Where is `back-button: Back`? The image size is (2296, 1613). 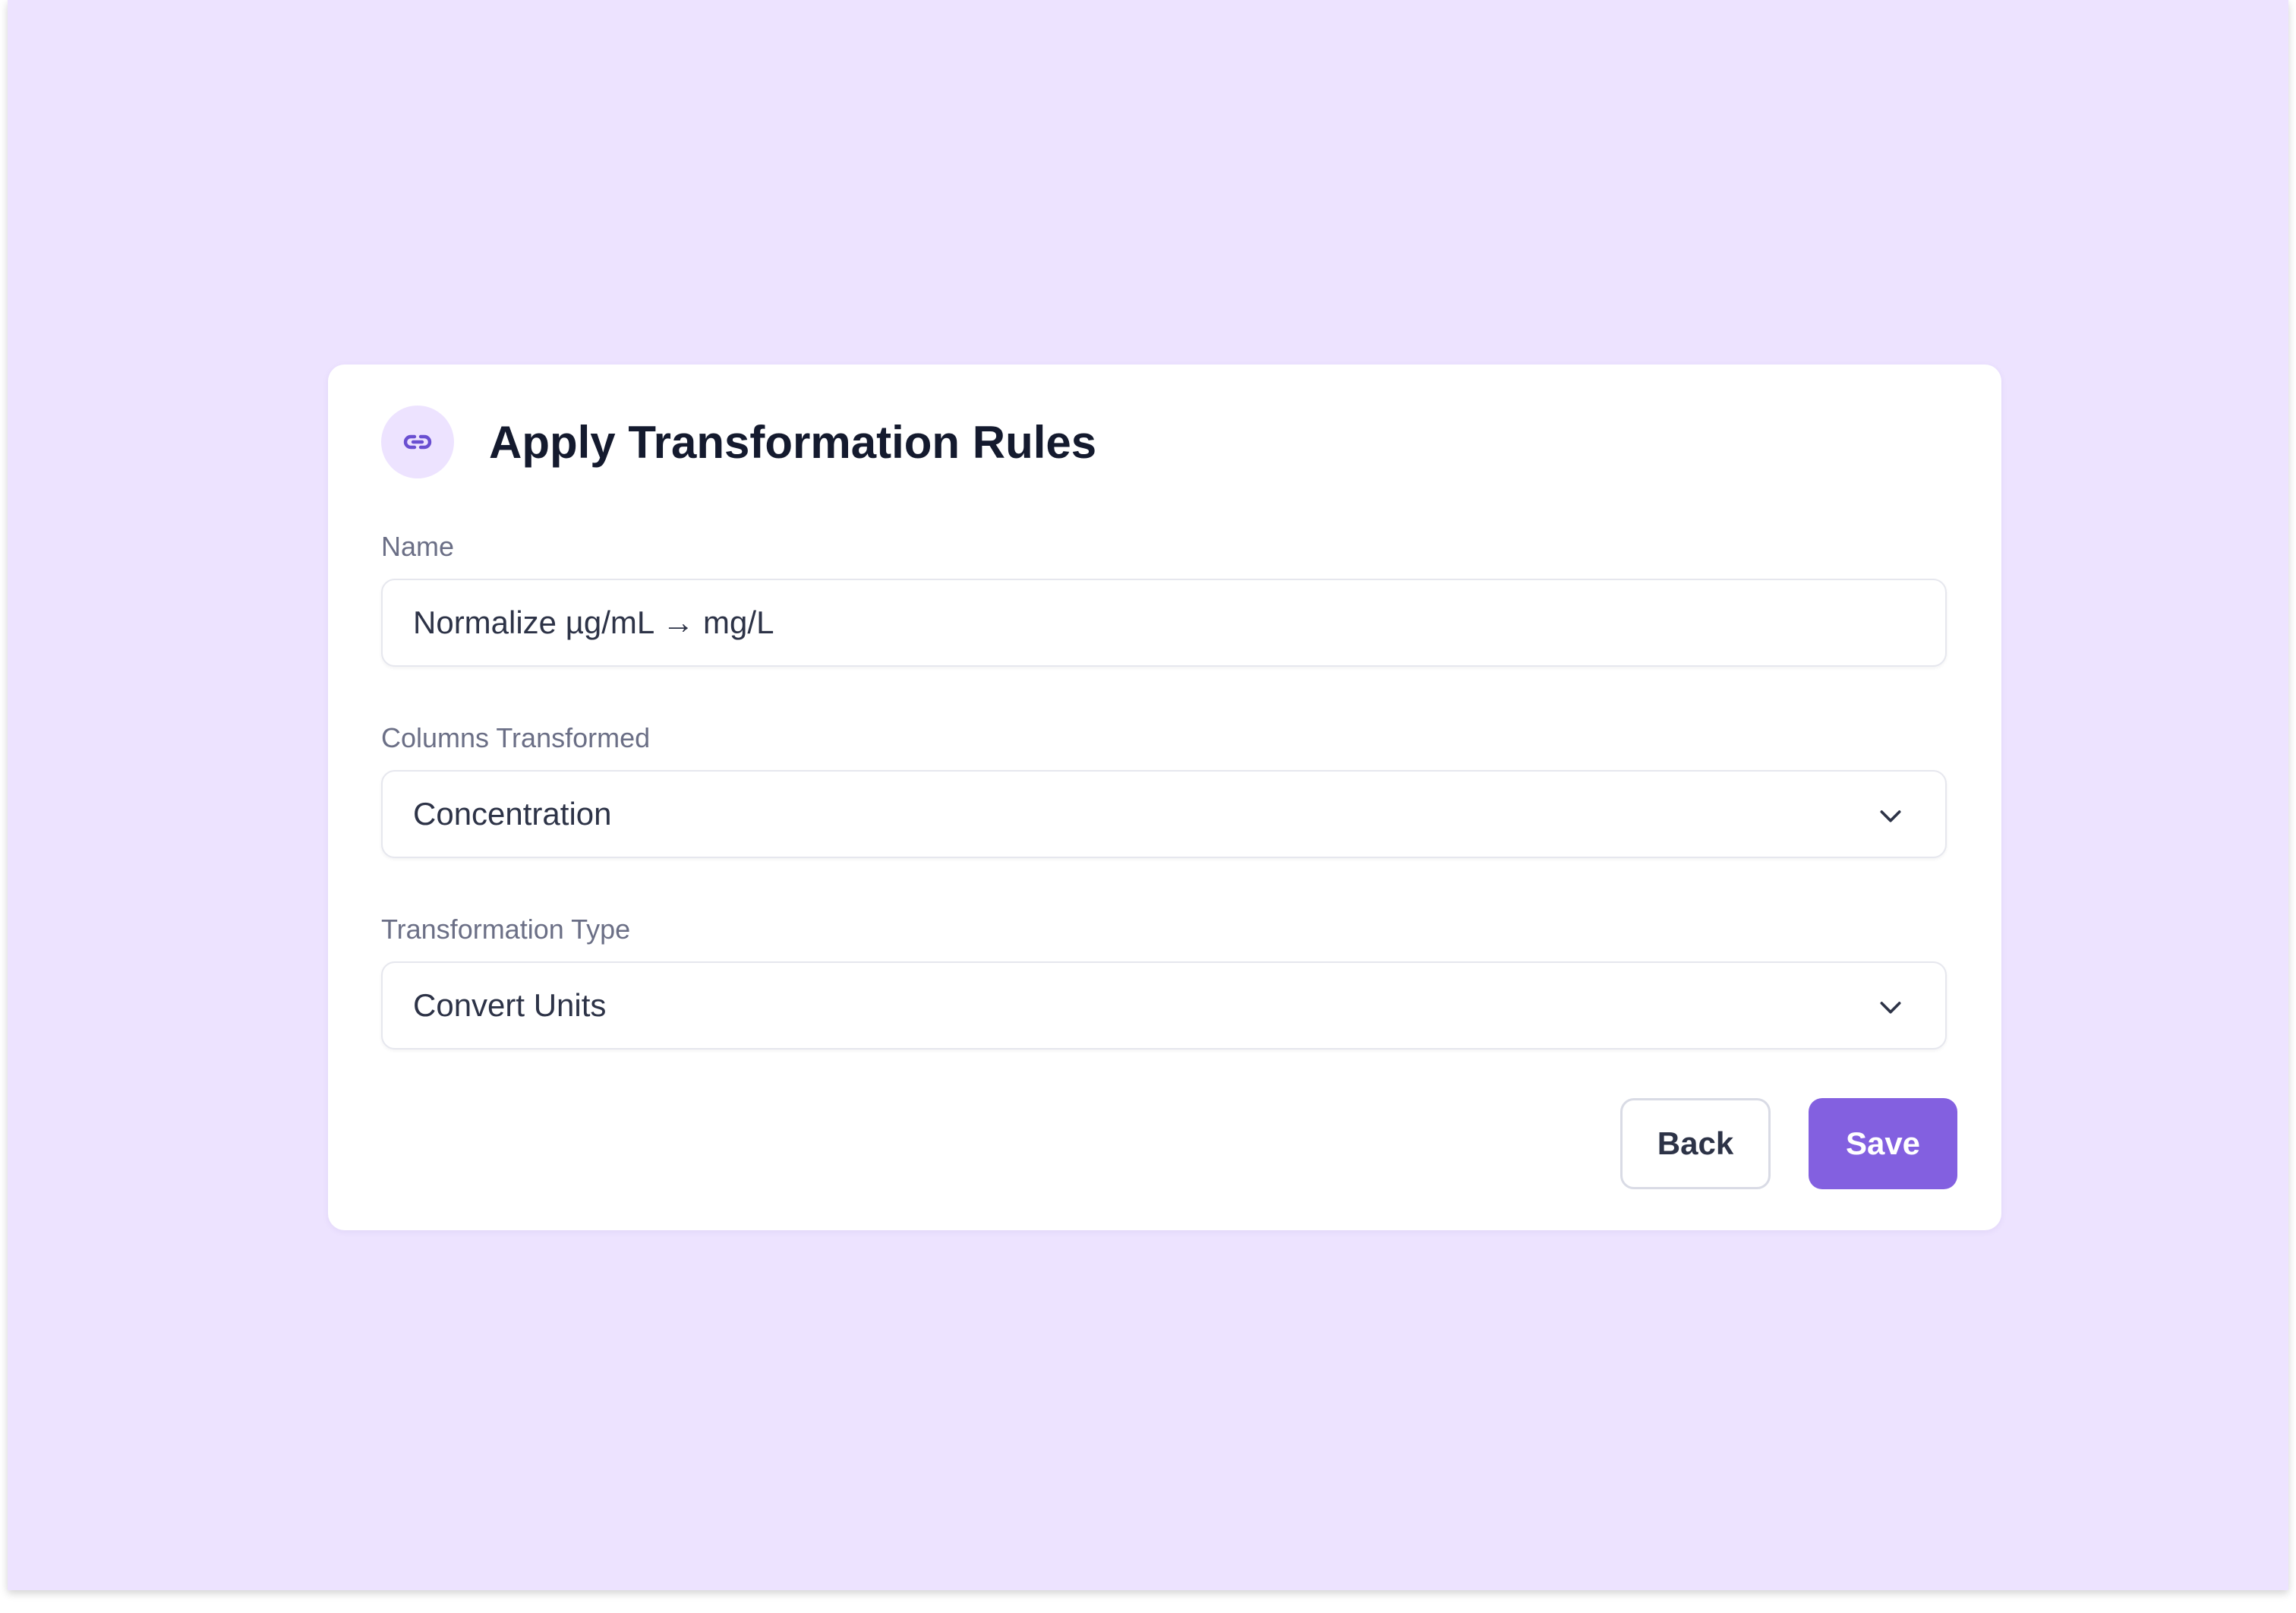 back-button: Back is located at coordinates (1695, 1143).